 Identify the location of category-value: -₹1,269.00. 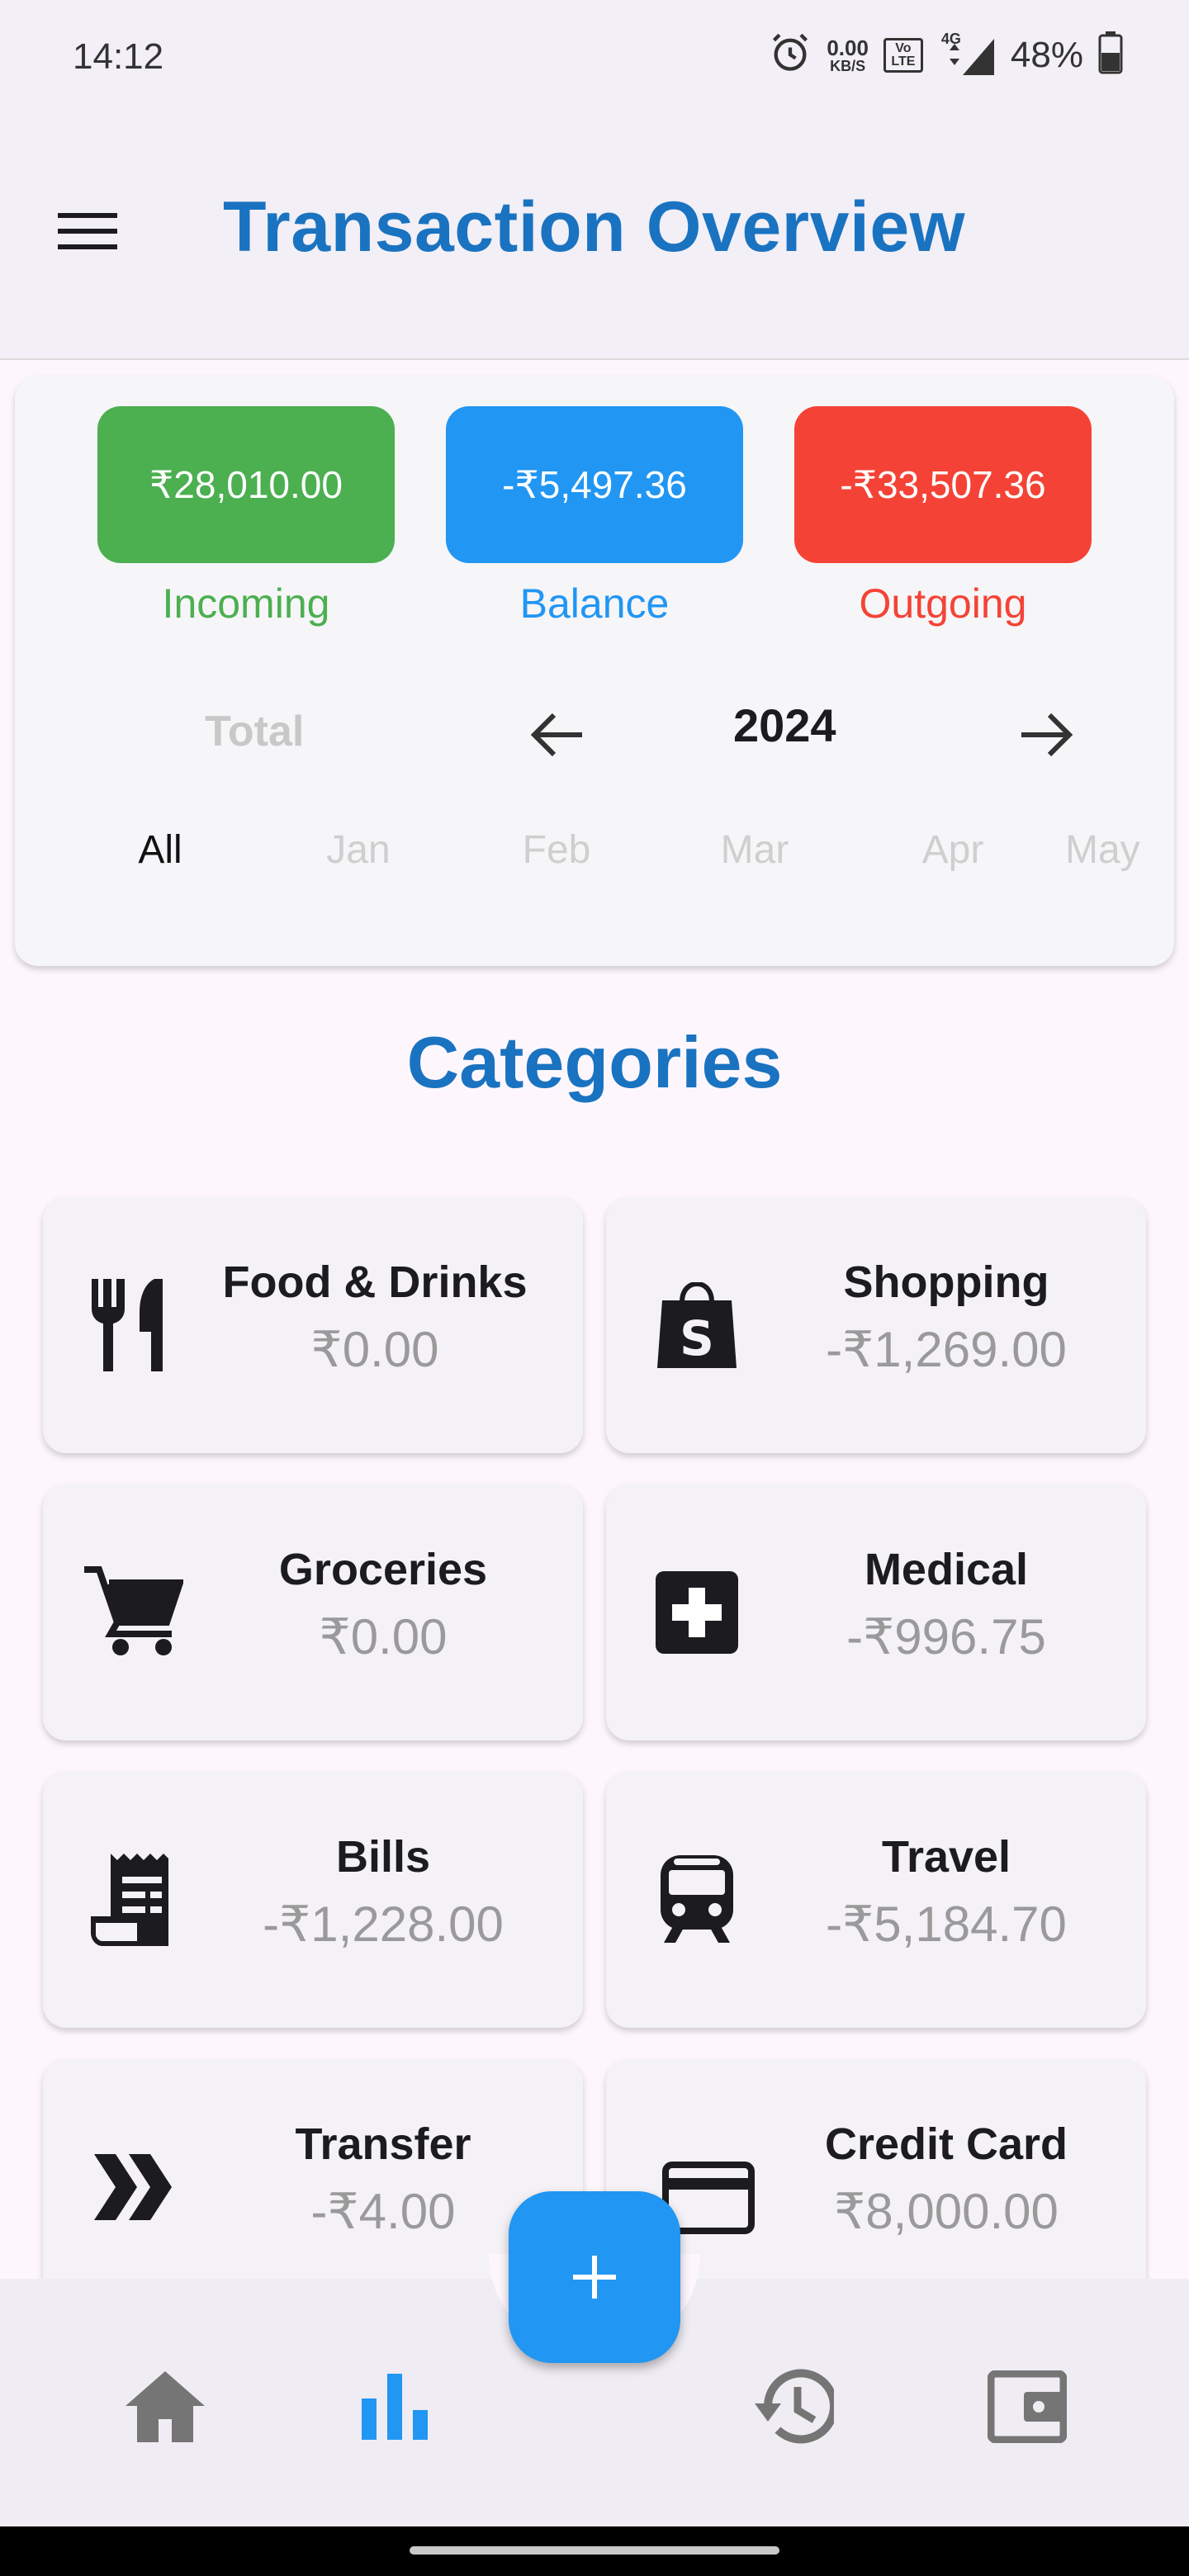
(946, 1349).